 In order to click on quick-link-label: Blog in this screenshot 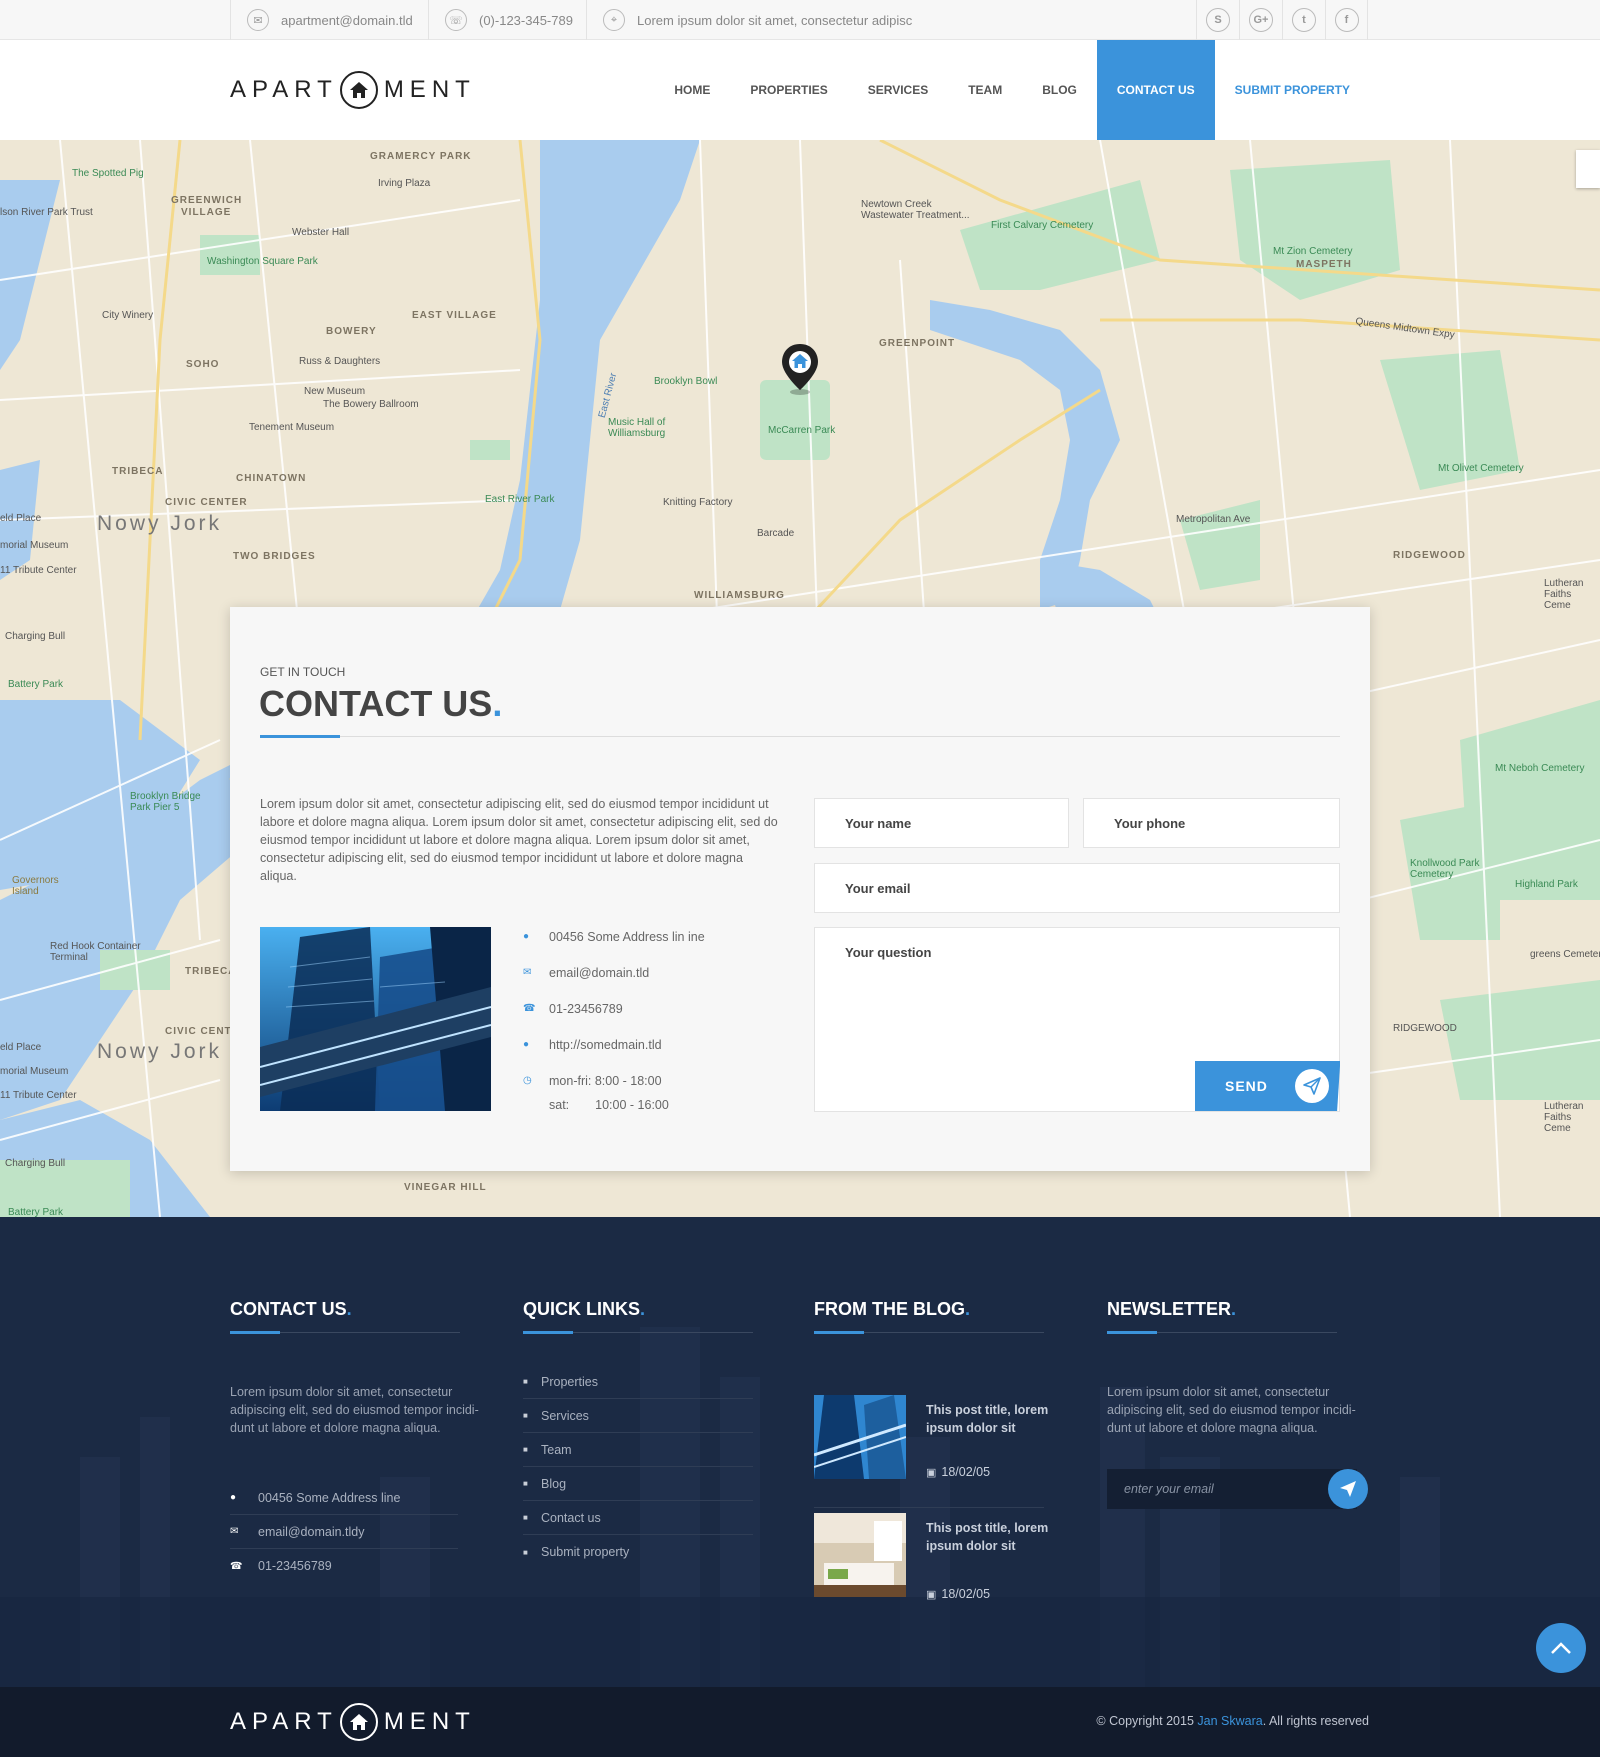, I will do `click(554, 1483)`.